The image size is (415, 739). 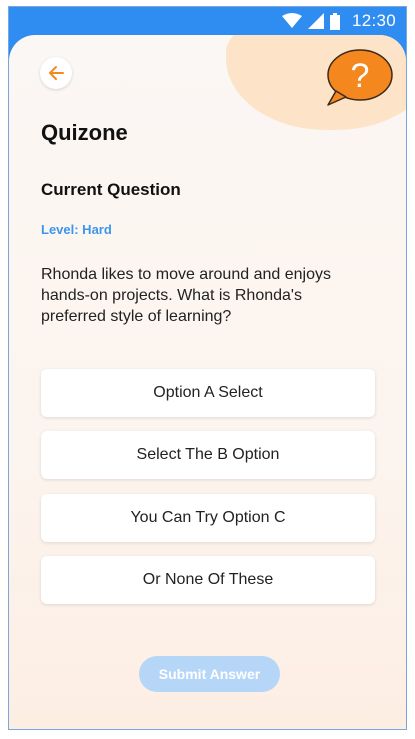 What do you see at coordinates (208, 580) in the screenshot?
I see `option-d-button: Or None Of These` at bounding box center [208, 580].